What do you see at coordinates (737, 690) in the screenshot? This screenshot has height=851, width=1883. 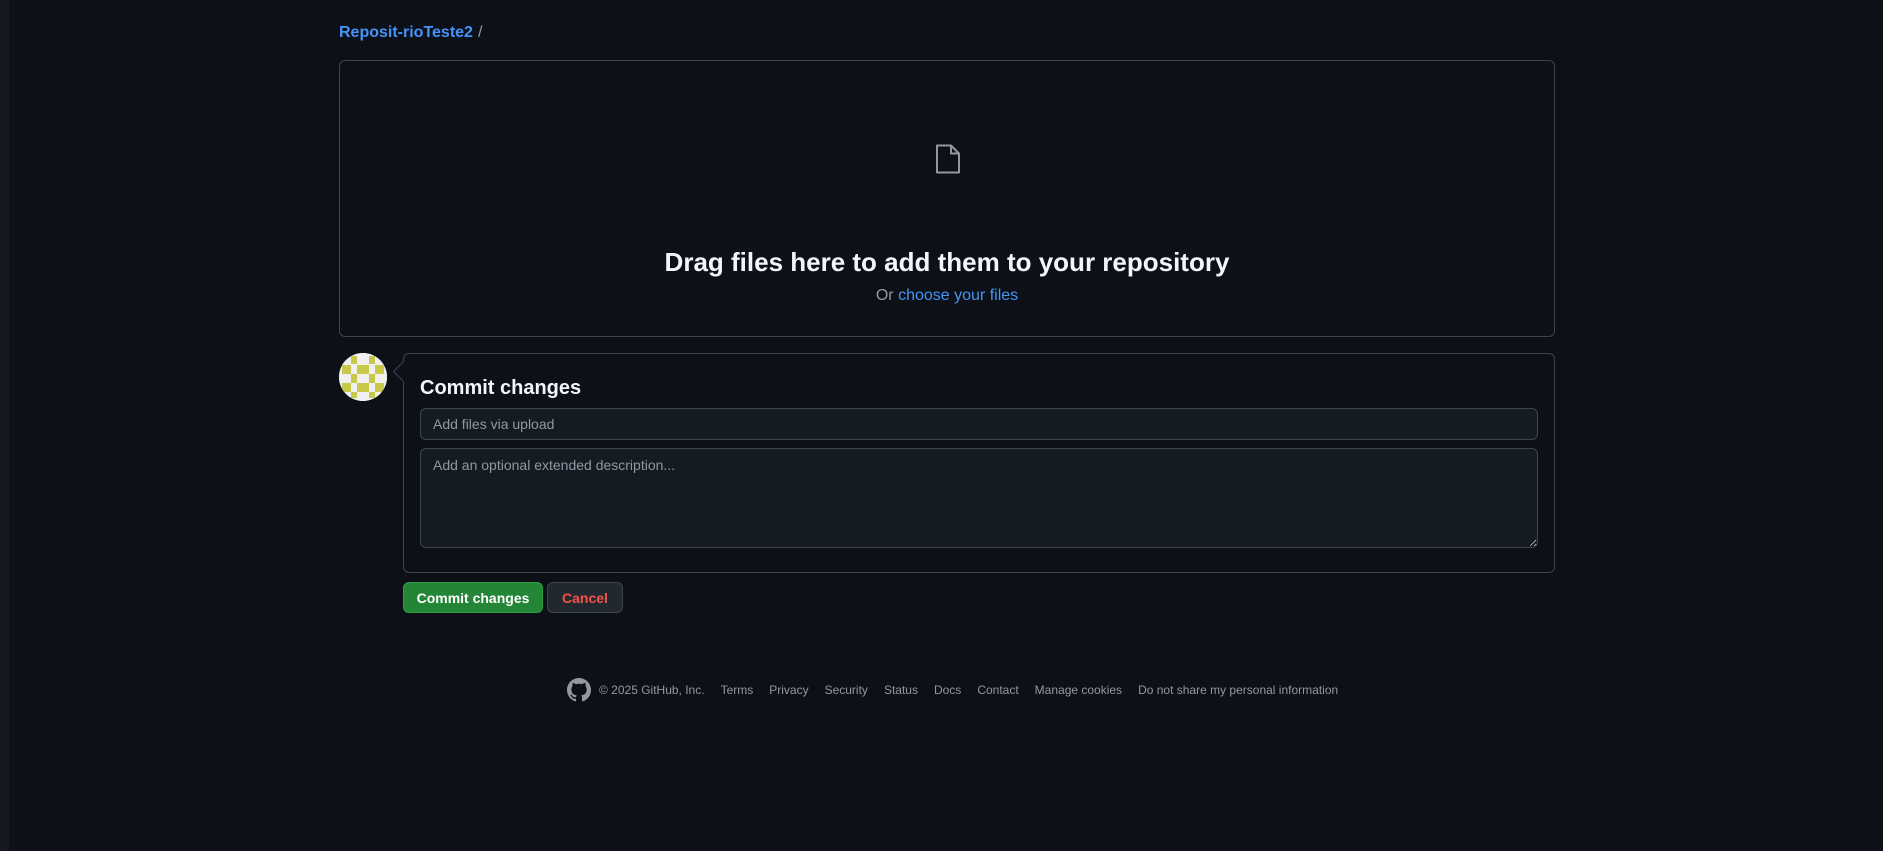 I see `footer-link-terms: Terms` at bounding box center [737, 690].